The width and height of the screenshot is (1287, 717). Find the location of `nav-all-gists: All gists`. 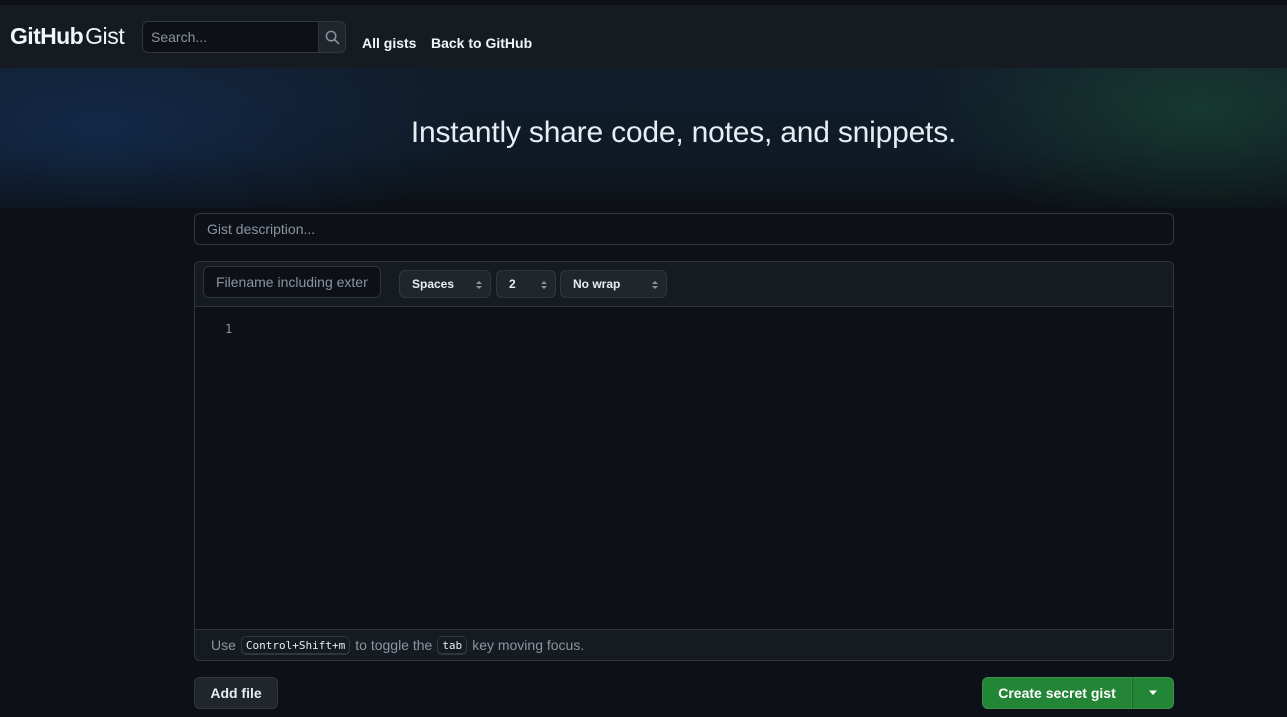

nav-all-gists: All gists is located at coordinates (389, 43).